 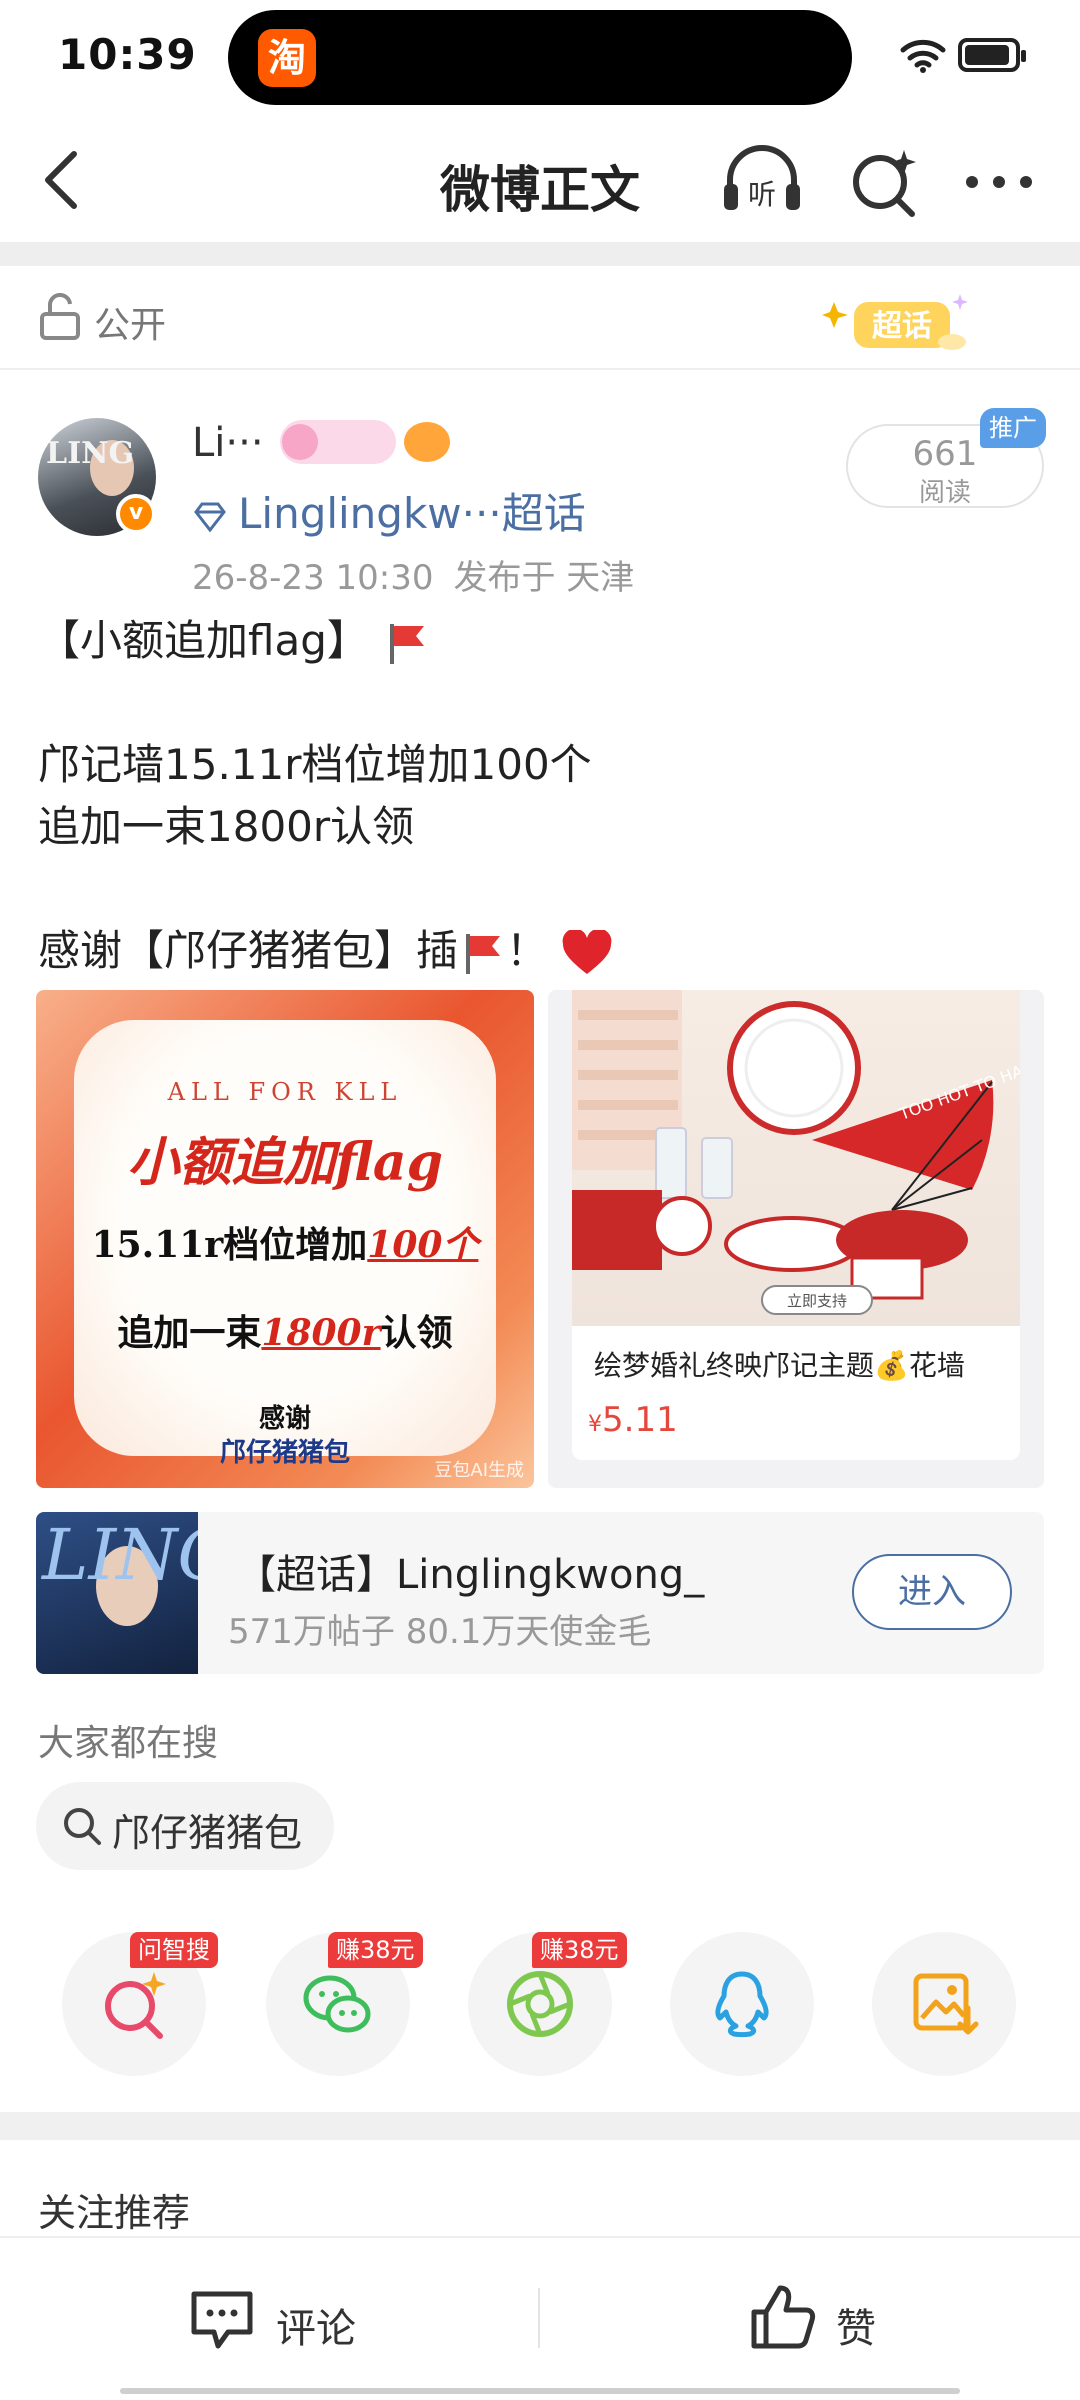 I want to click on visibility-row: 公开 超话, so click(x=540, y=318).